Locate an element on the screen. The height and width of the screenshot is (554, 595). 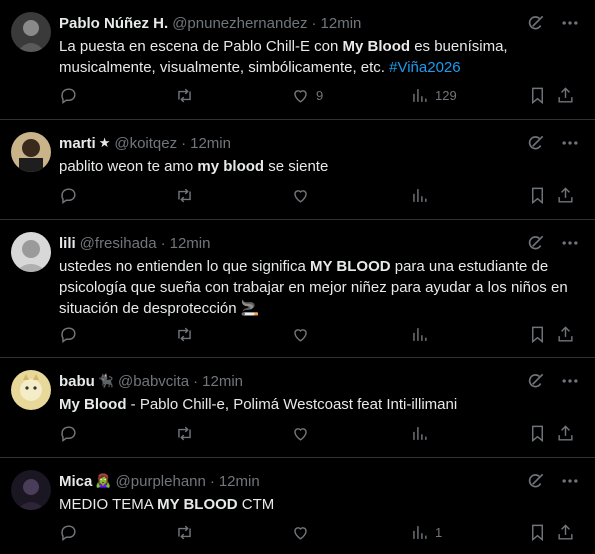
bold-text: my blood is located at coordinates (231, 166).